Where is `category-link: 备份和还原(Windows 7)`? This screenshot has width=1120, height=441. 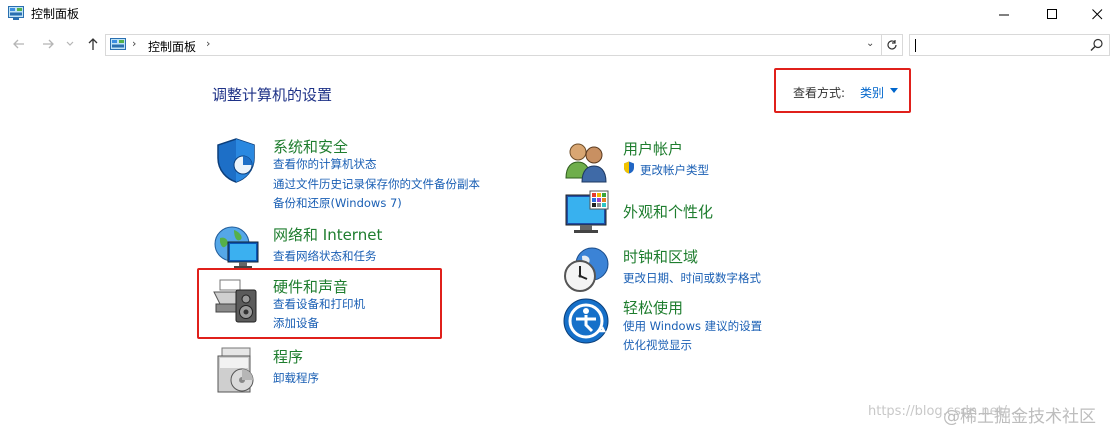 category-link: 备份和还原(Windows 7) is located at coordinates (337, 203).